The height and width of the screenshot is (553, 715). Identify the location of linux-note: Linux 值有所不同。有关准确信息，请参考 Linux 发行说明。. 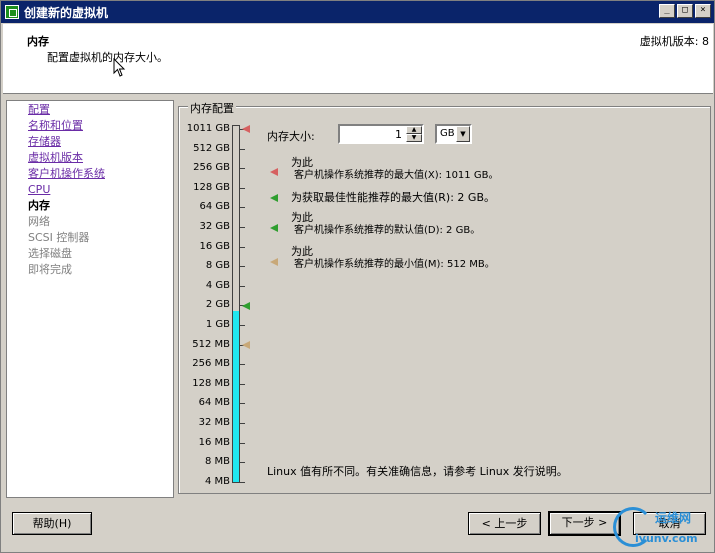
(417, 471).